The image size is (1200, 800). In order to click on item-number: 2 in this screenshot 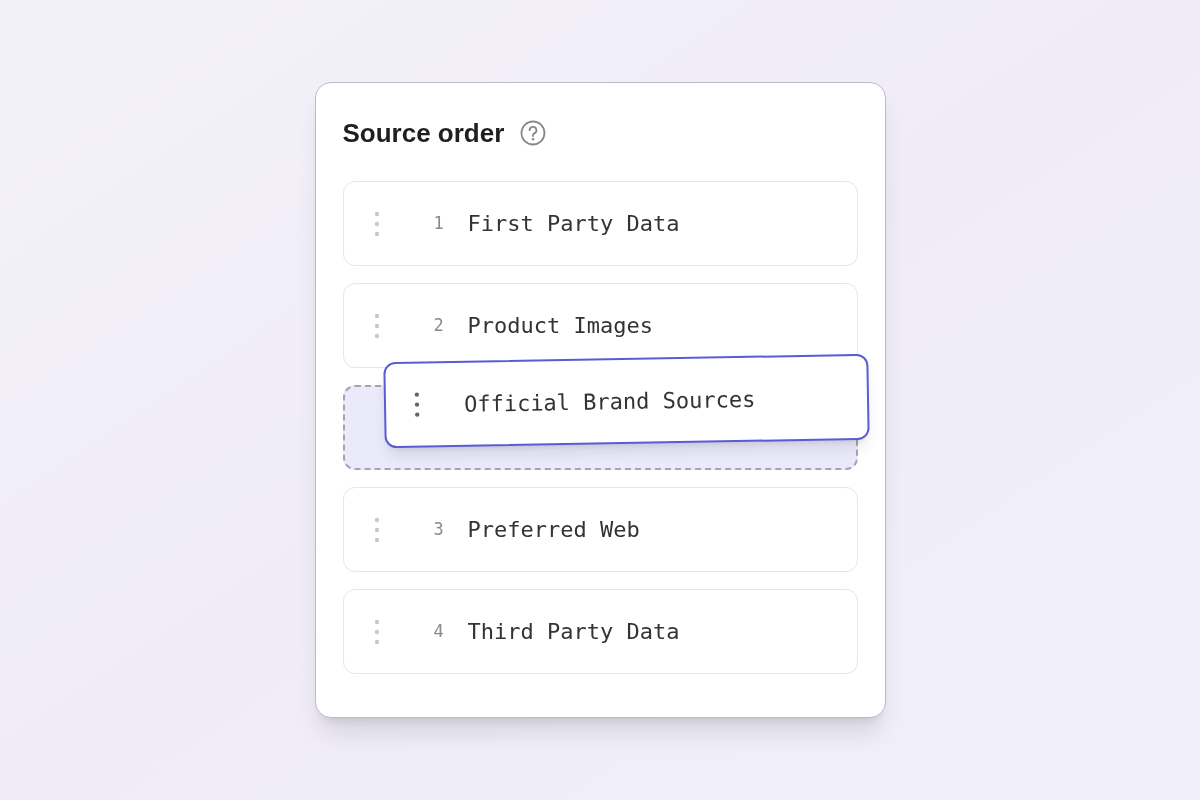, I will do `click(438, 325)`.